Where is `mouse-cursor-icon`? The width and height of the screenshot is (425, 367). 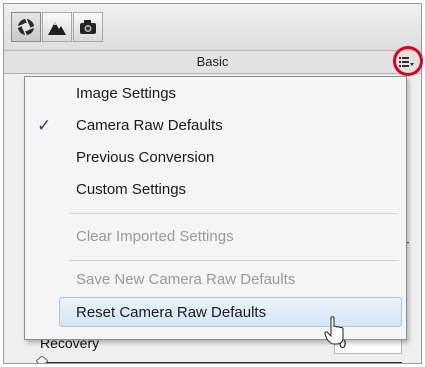
mouse-cursor-icon is located at coordinates (334, 330).